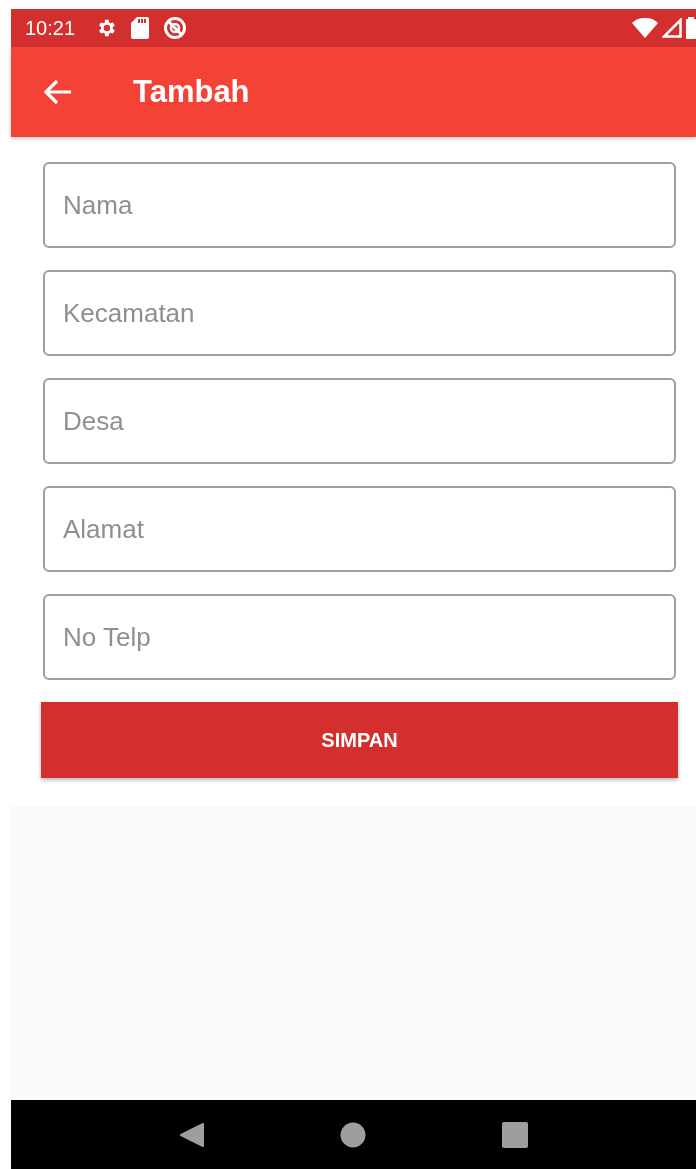  I want to click on input-field: Kecamatan, so click(359, 313).